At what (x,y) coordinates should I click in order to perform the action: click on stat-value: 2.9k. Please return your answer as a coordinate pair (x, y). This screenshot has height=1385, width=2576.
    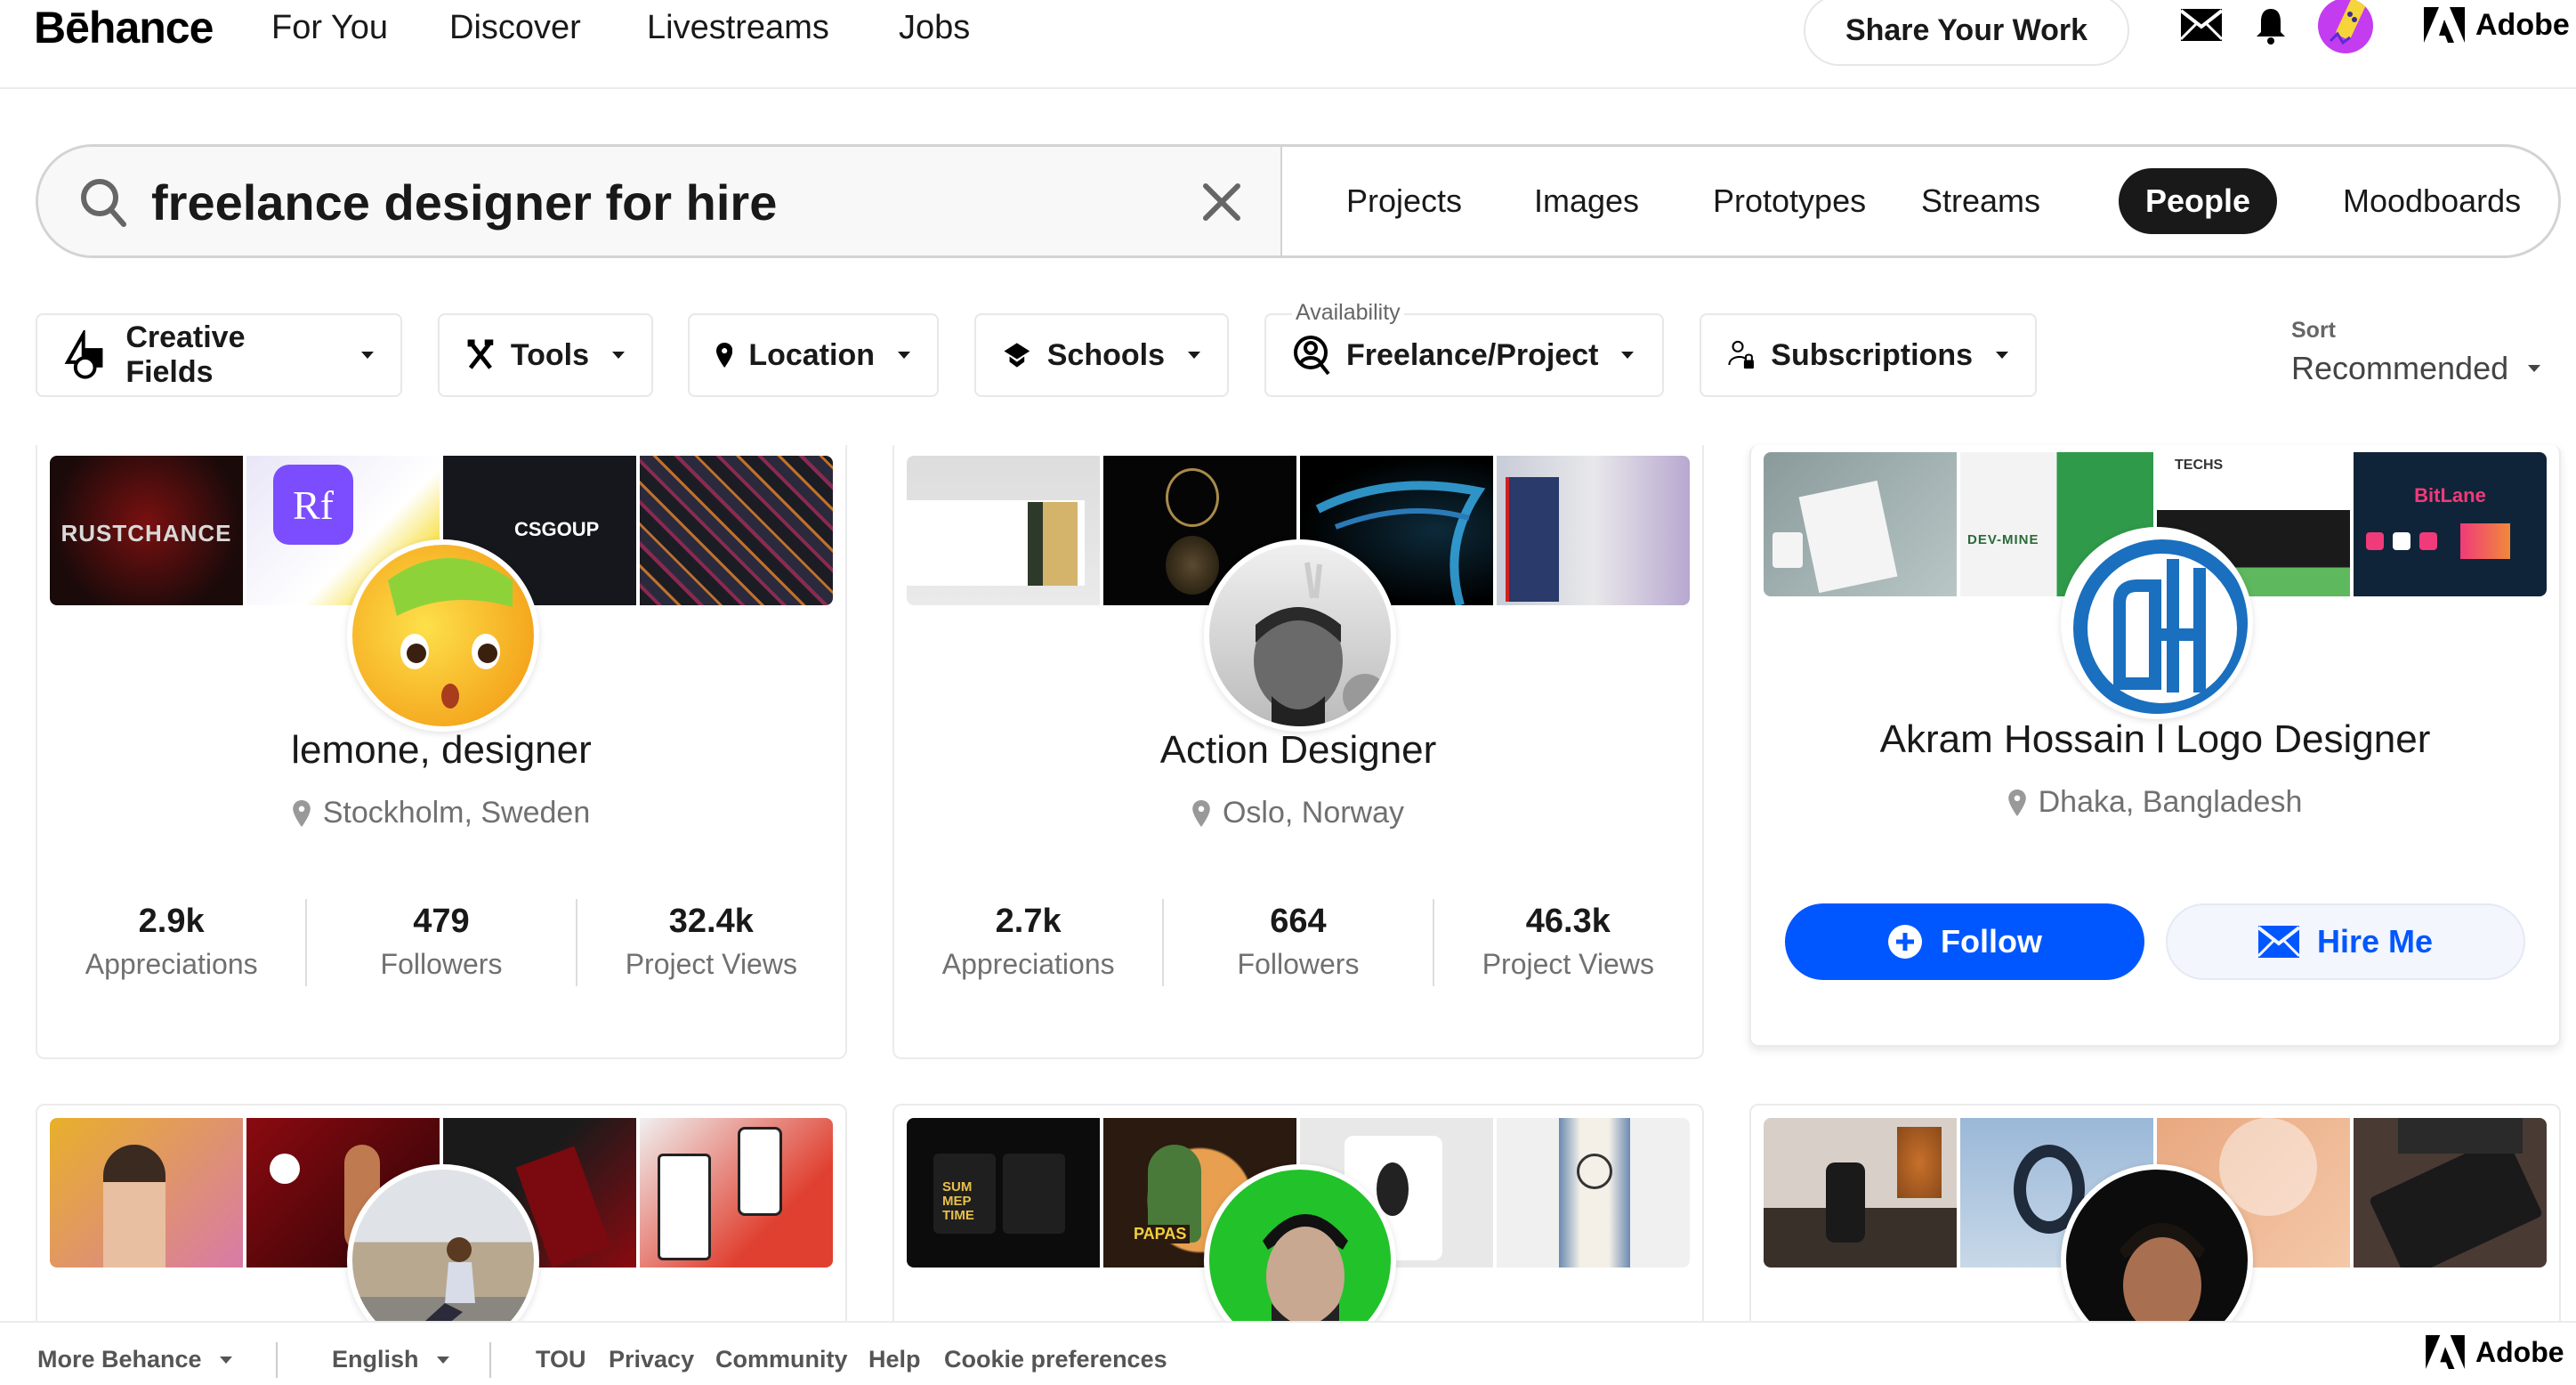
    Looking at the image, I should click on (171, 921).